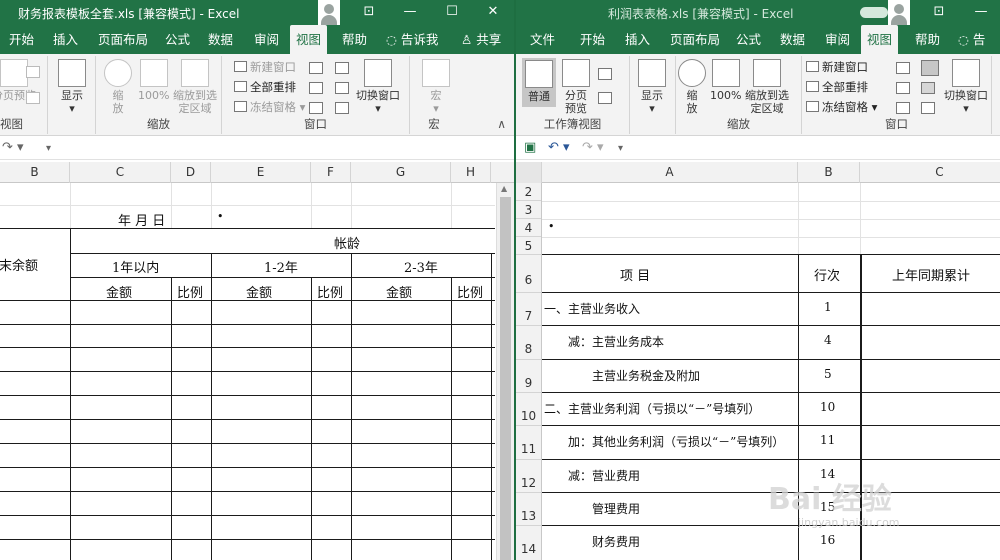 The image size is (1000, 560). Describe the element at coordinates (528, 274) in the screenshot. I see `row-header: 6` at that location.